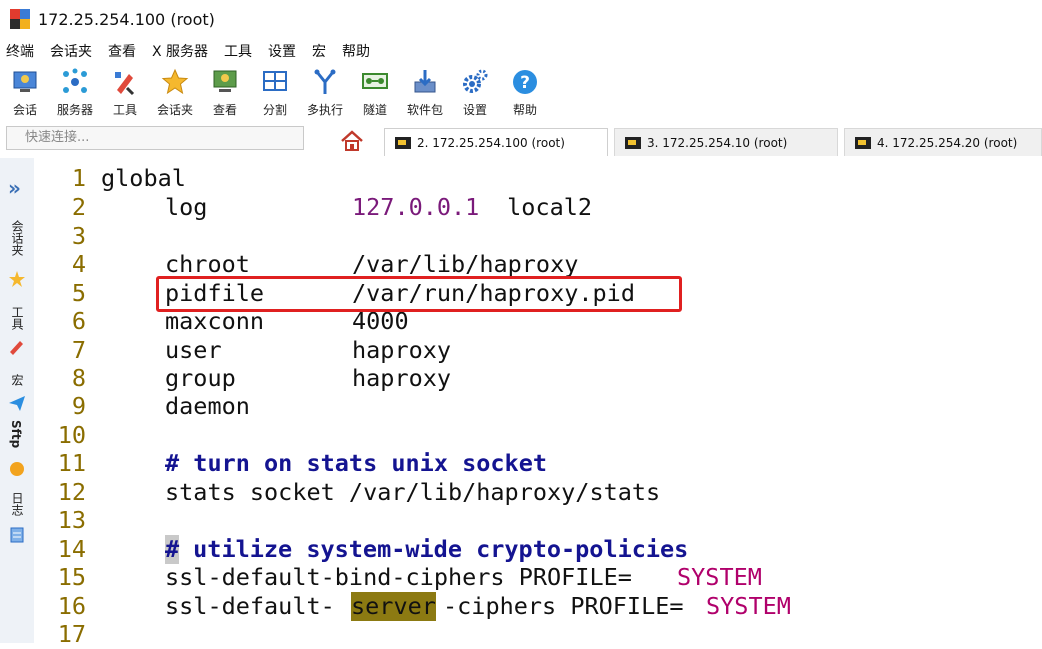 This screenshot has width=1042, height=649. I want to click on code-line: 3, so click(78, 236).